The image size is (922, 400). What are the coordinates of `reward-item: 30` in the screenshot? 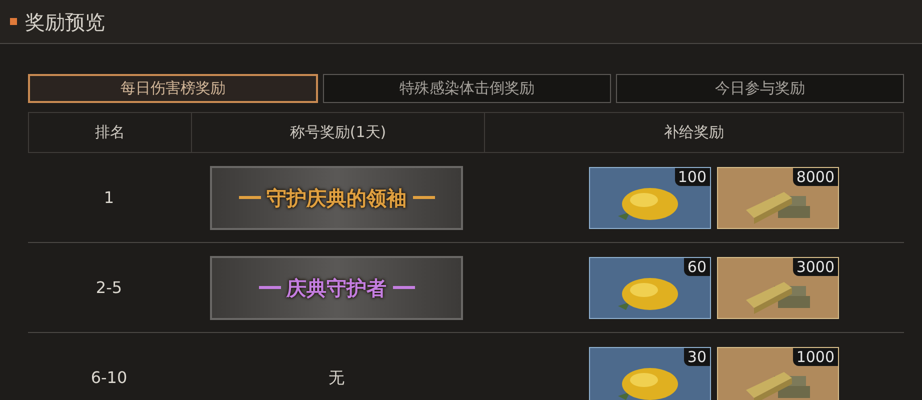 It's located at (649, 373).